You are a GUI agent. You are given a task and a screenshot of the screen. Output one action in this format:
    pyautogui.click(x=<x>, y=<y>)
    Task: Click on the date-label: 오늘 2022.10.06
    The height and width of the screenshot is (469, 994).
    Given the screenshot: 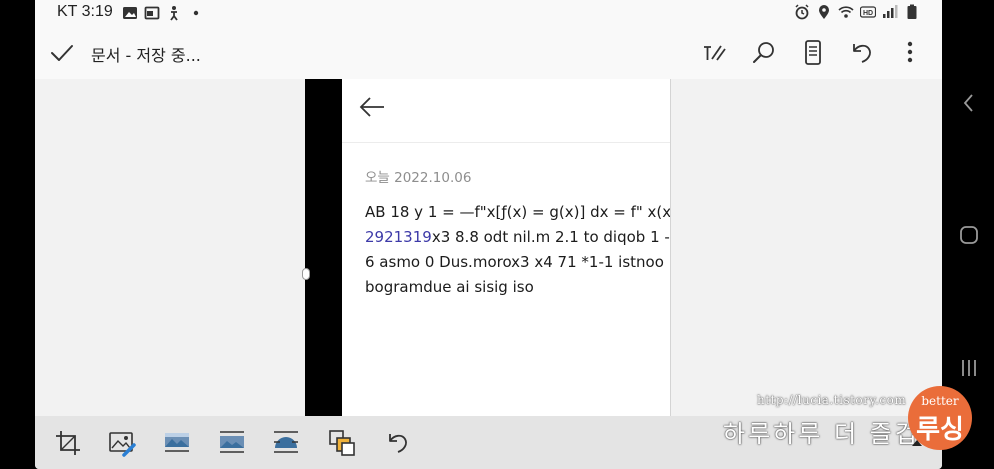 What is the action you would take?
    pyautogui.click(x=418, y=178)
    